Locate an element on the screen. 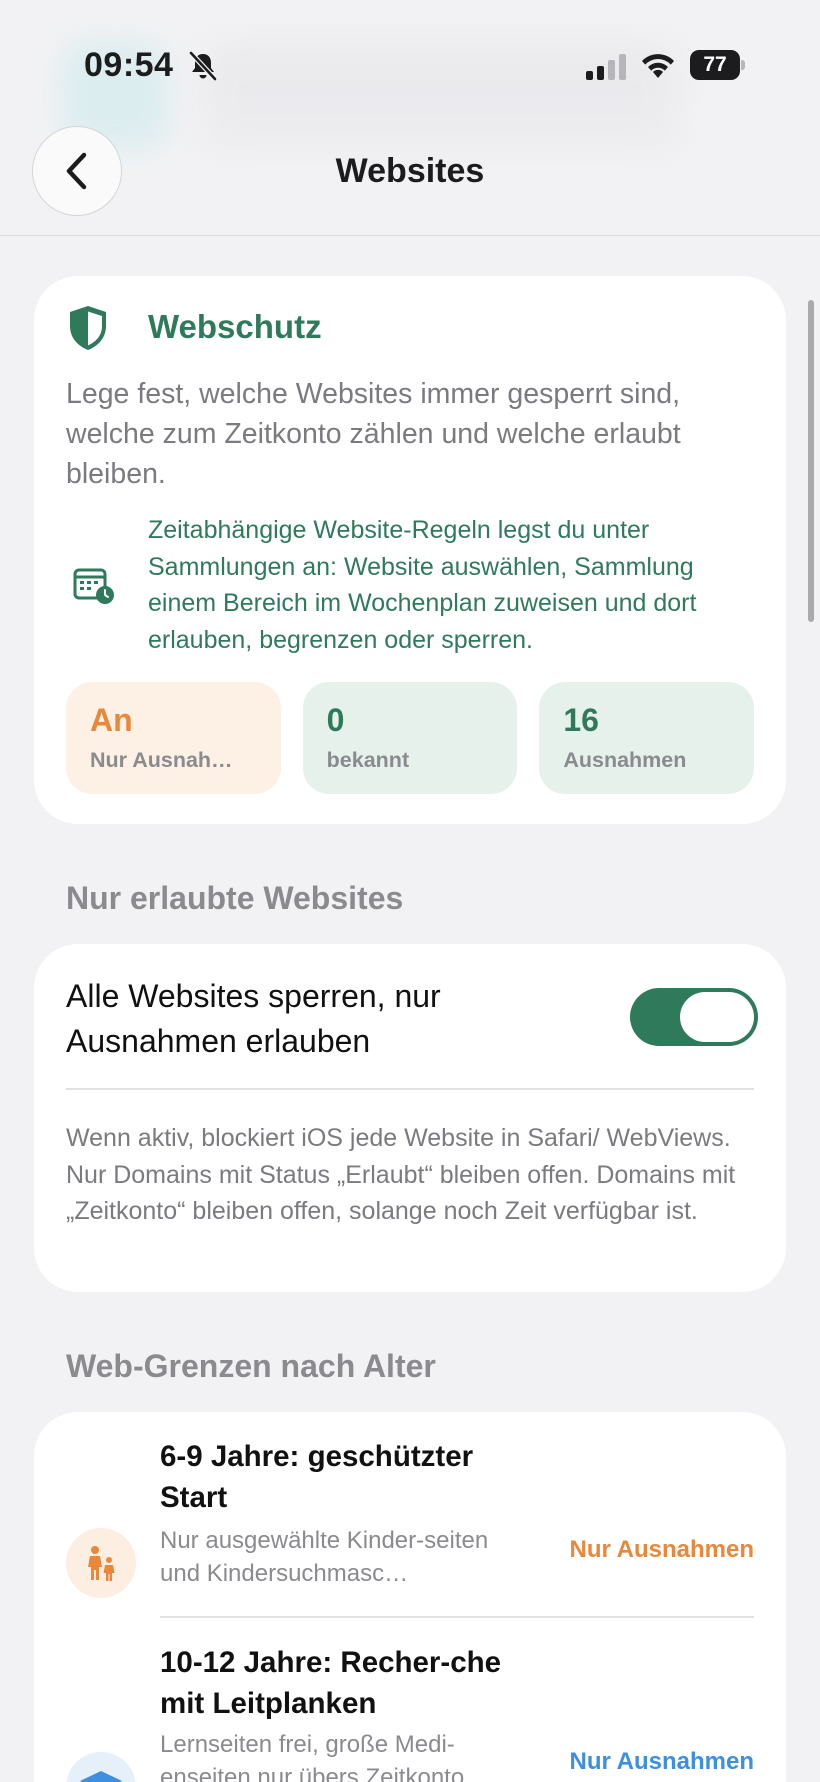 The width and height of the screenshot is (820, 1782). scrollbar is located at coordinates (811, 461).